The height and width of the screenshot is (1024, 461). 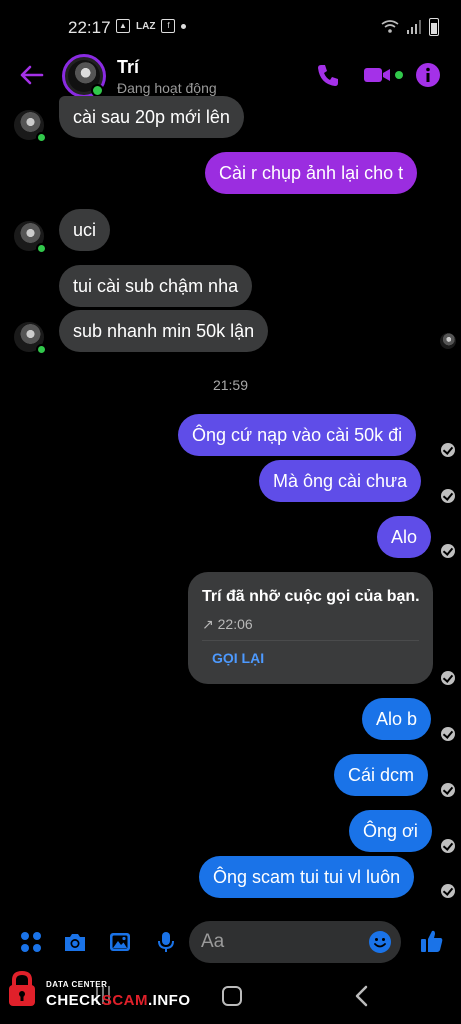 What do you see at coordinates (404, 537) in the screenshot?
I see `message-bubble-outgoing: Alo` at bounding box center [404, 537].